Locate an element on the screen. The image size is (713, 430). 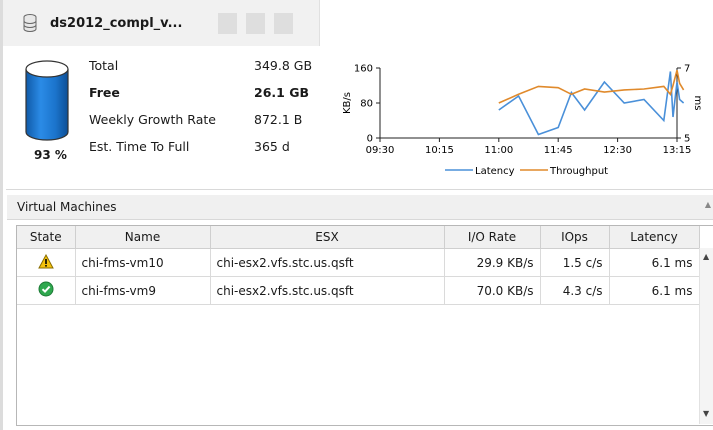
vm-name: chi-fms-vm10 is located at coordinates (143, 262).